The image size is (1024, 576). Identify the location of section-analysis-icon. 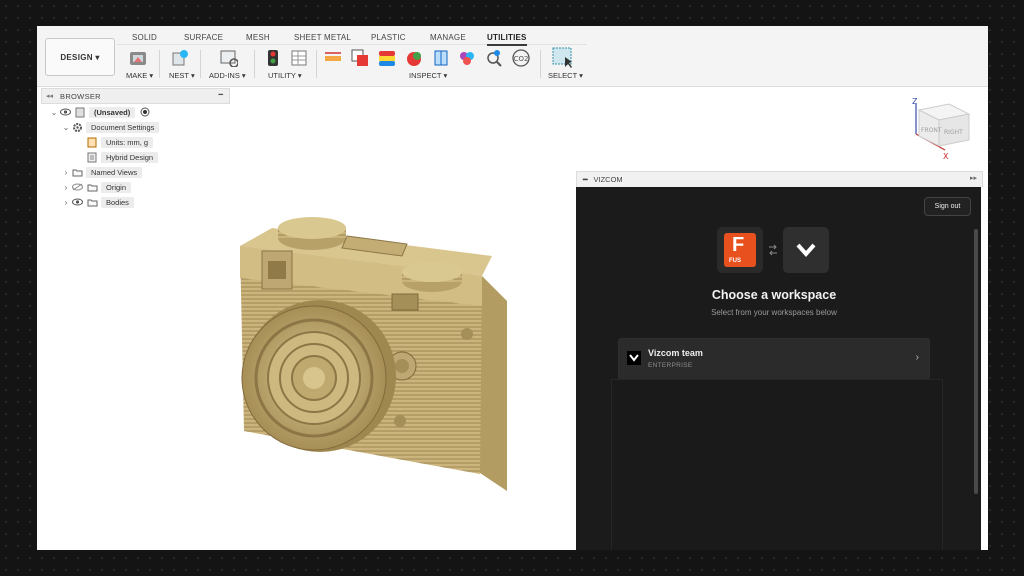
(441, 58).